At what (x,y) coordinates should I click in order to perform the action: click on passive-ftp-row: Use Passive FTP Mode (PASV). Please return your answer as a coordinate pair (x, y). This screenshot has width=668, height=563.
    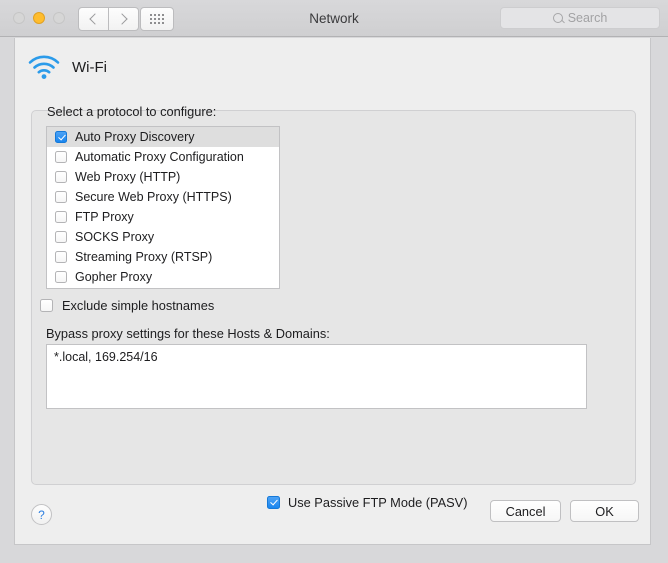
    Looking at the image, I should click on (367, 502).